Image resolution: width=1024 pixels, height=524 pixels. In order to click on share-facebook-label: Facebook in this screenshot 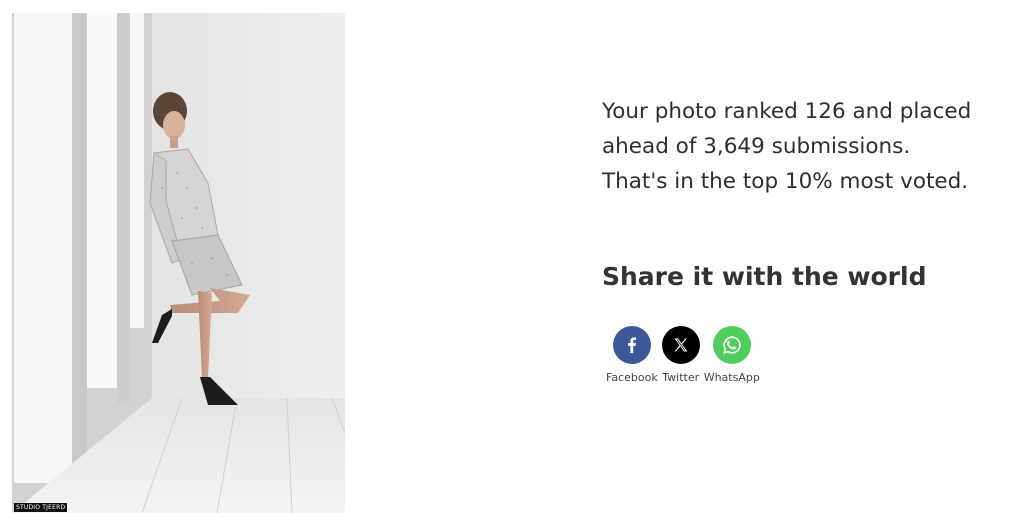, I will do `click(632, 377)`.